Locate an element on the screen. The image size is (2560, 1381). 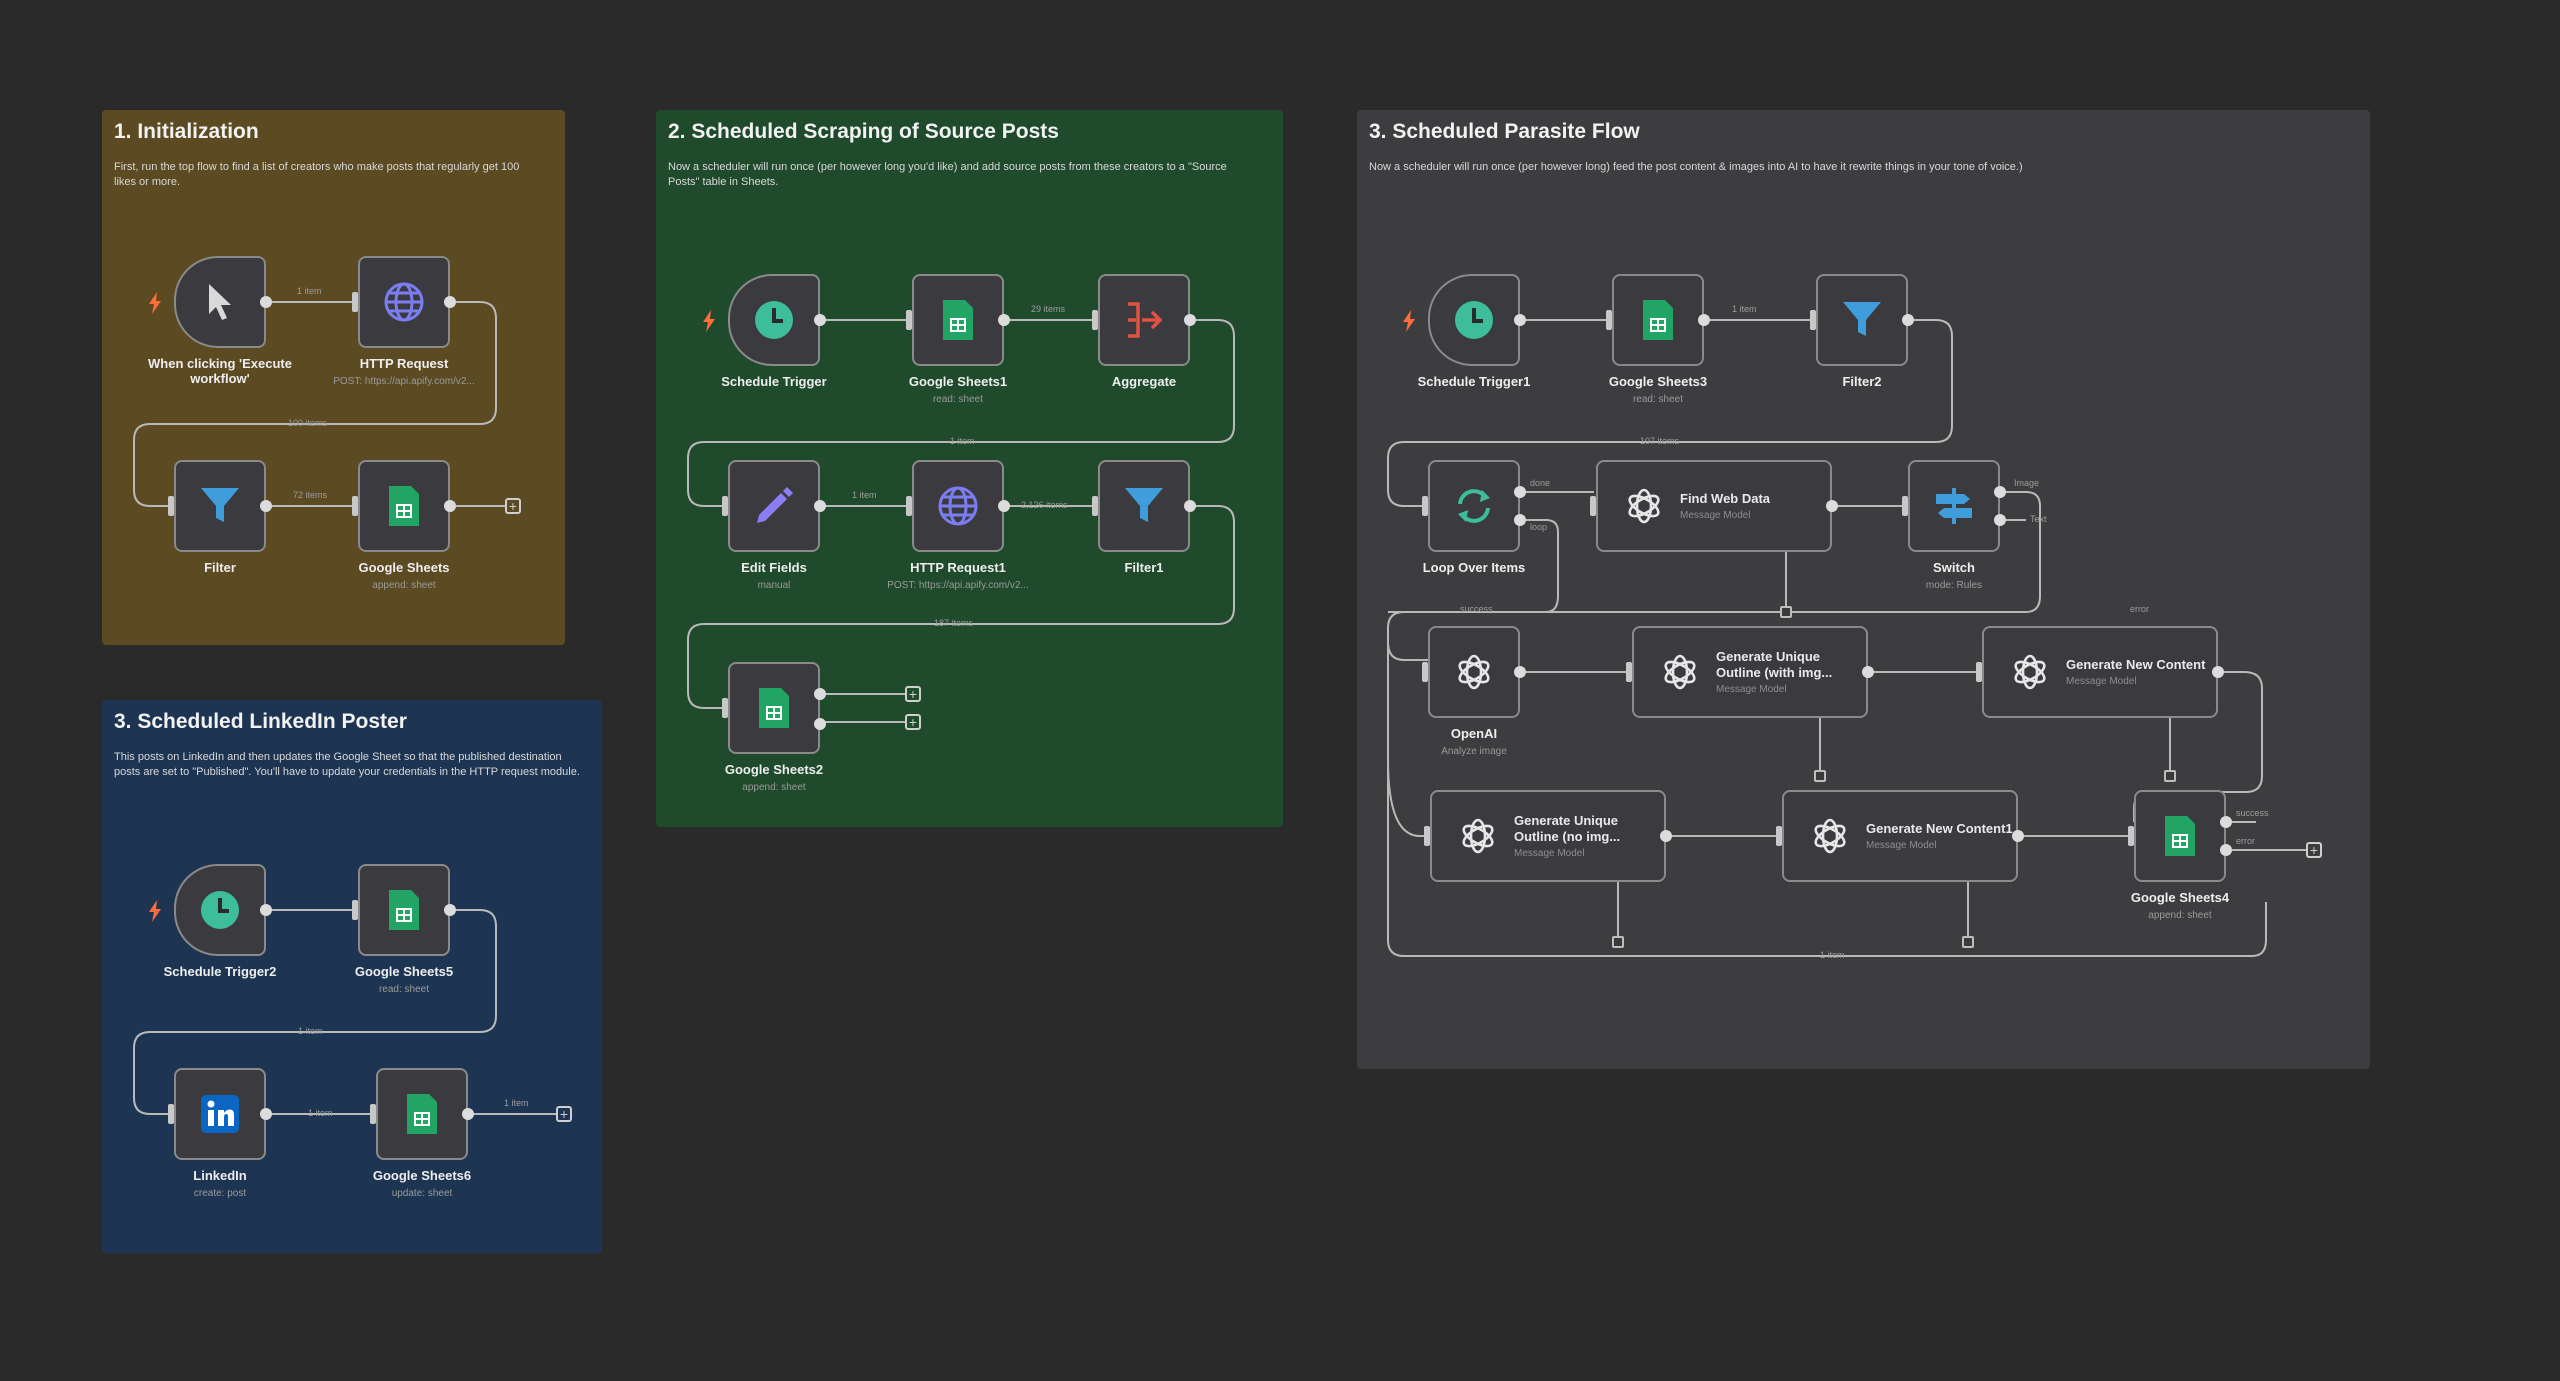
node-google-sheets is located at coordinates (404, 506).